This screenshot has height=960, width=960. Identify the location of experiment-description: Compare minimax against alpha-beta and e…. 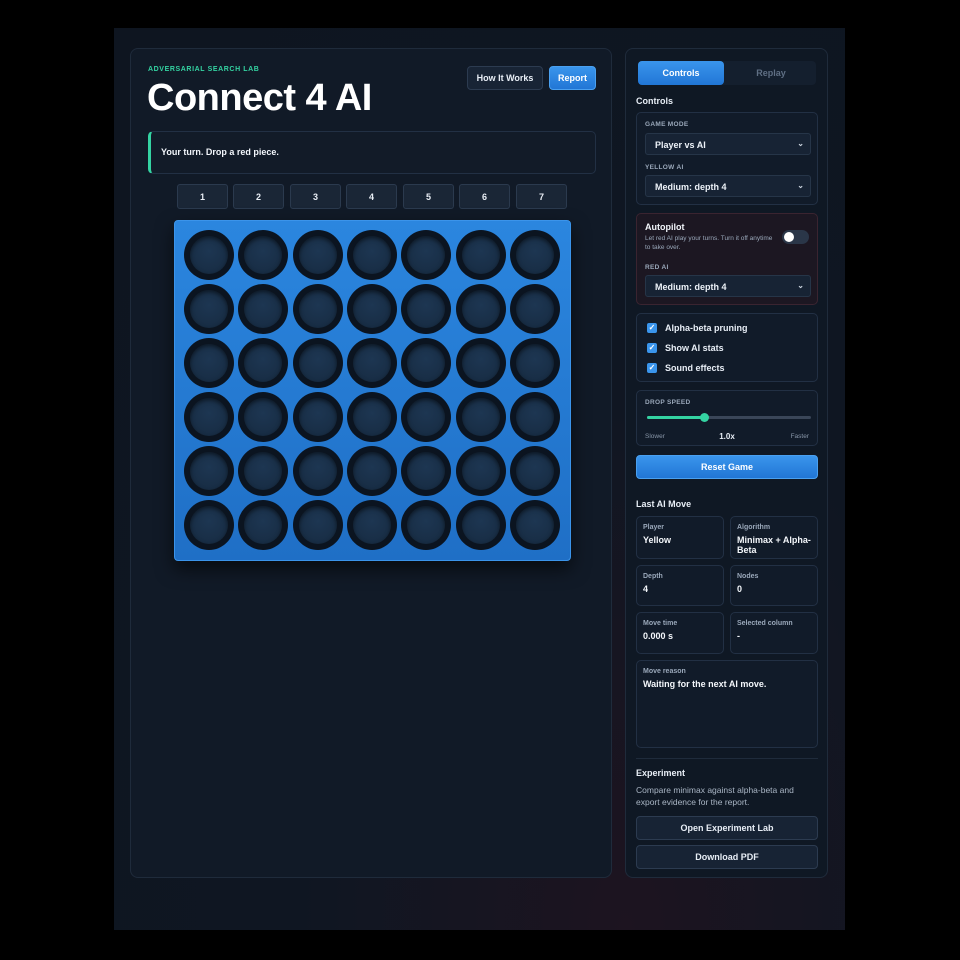
(715, 796).